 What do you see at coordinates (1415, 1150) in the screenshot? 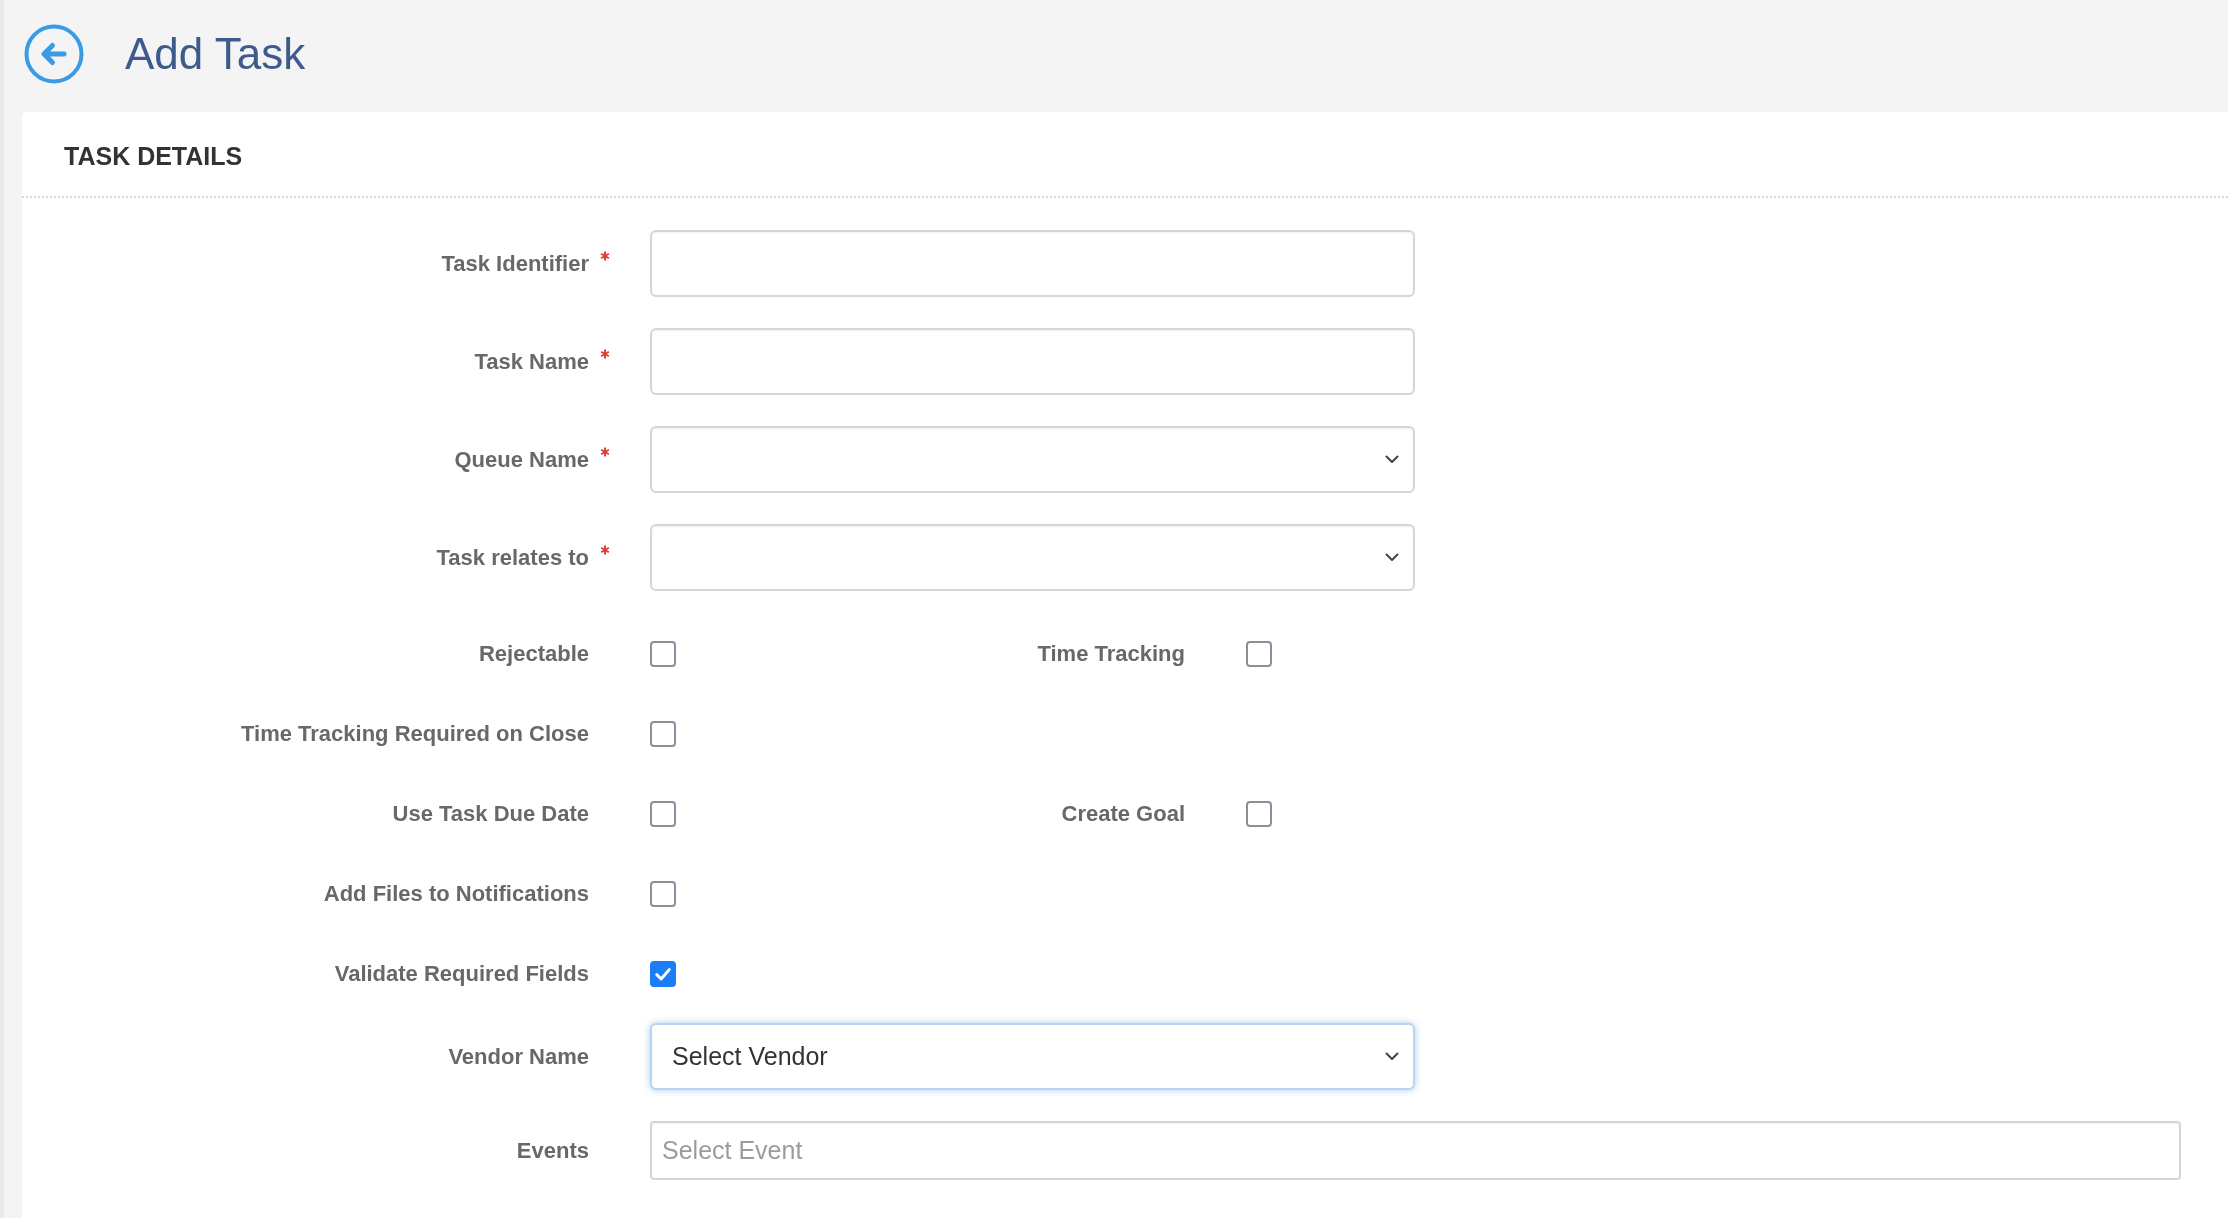
I see `select-field: Select Event` at bounding box center [1415, 1150].